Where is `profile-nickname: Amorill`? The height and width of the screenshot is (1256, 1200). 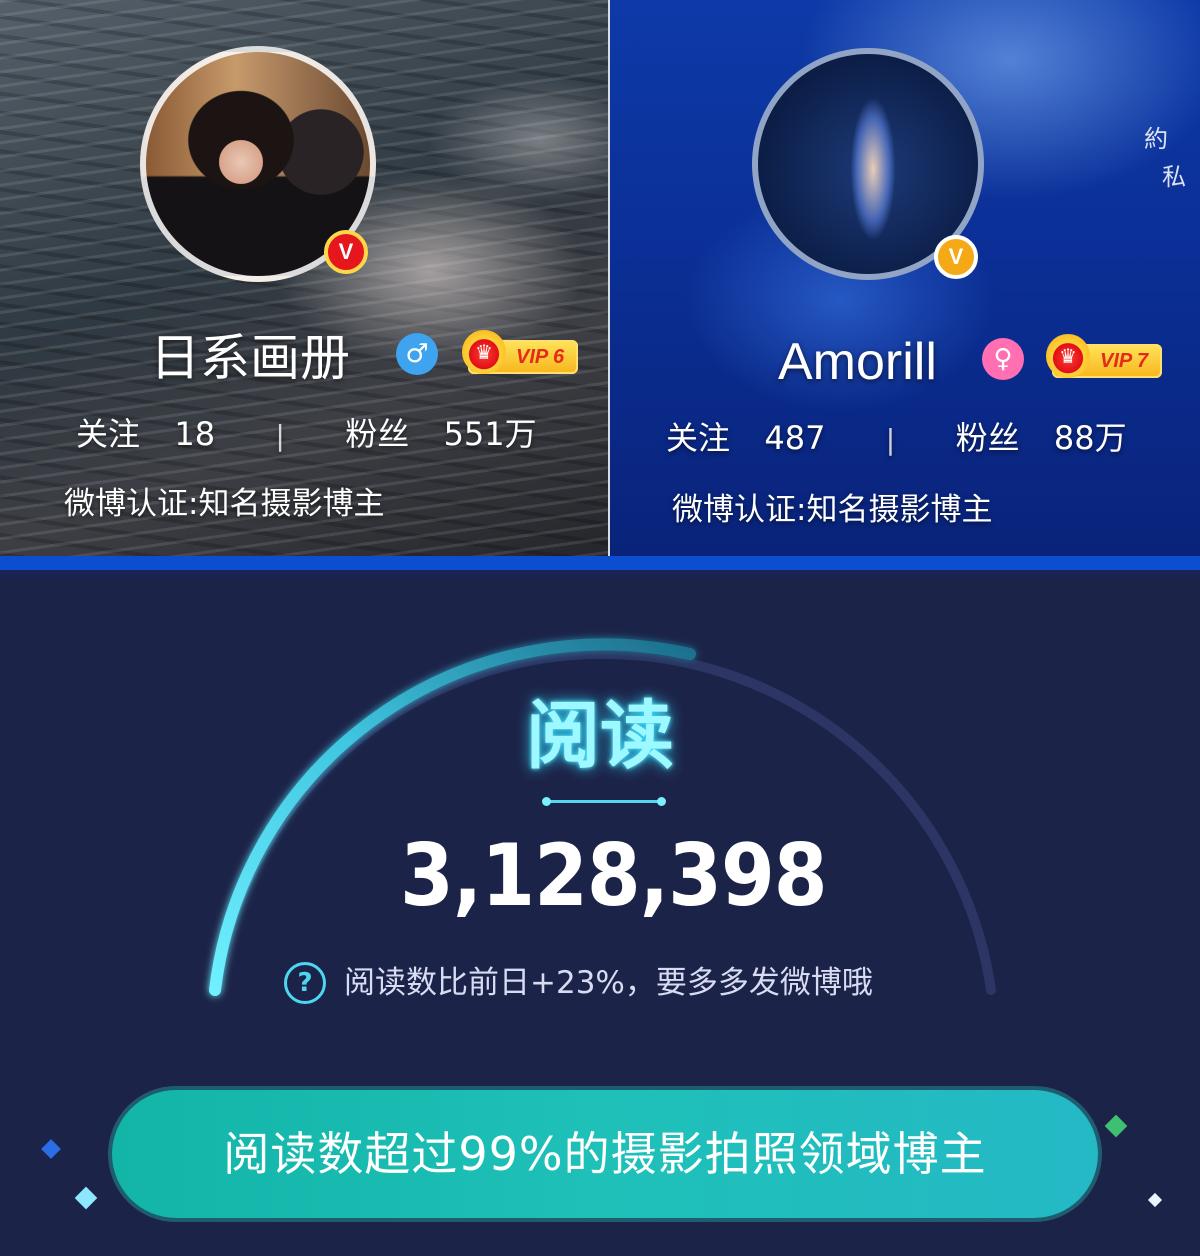
profile-nickname: Amorill is located at coordinates (857, 362).